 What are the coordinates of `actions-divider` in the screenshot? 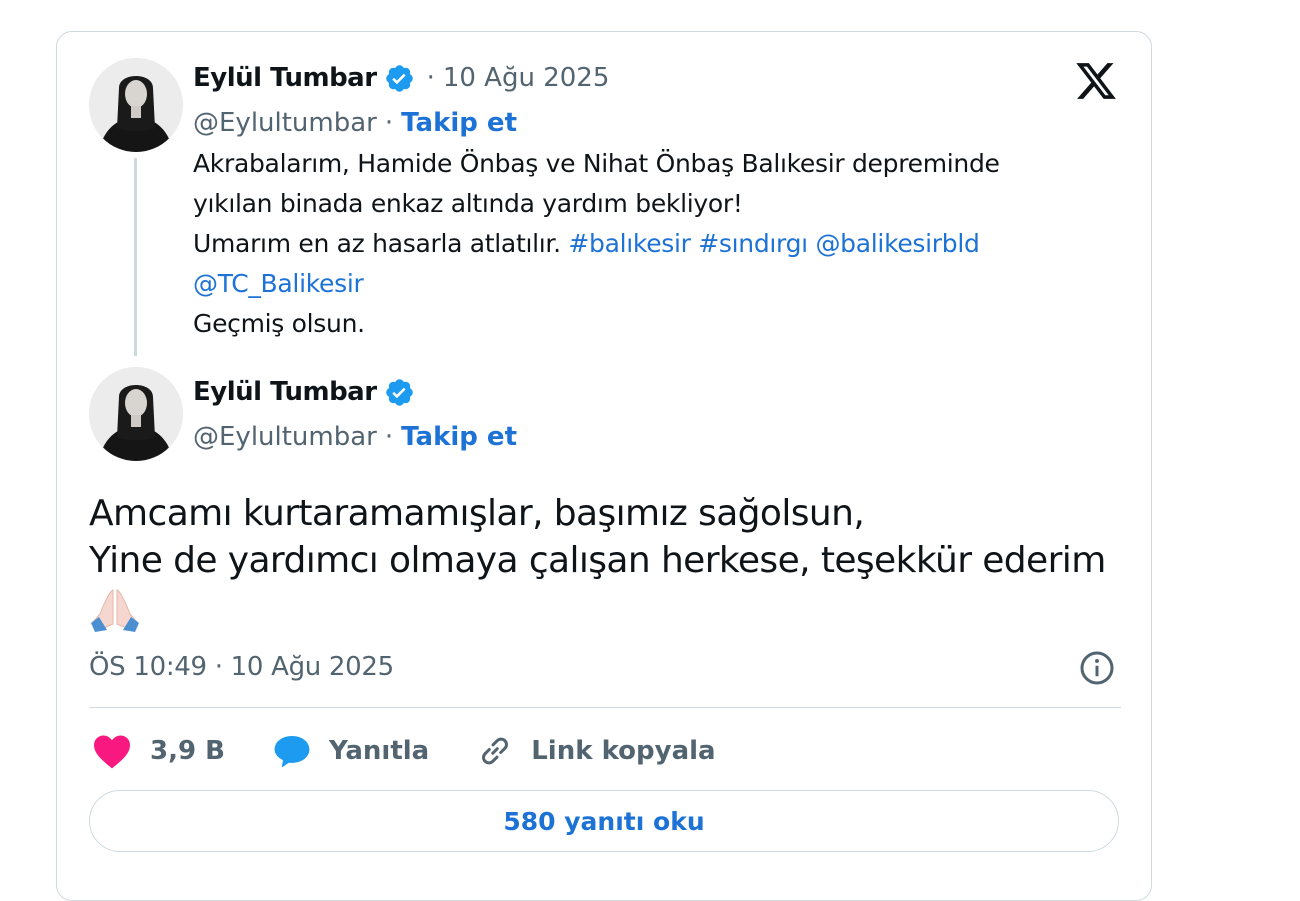 It's located at (605, 707).